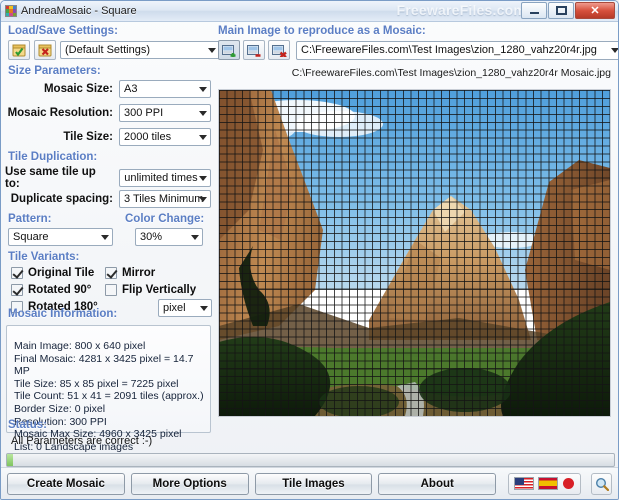  Describe the element at coordinates (159, 290) in the screenshot. I see `checkbox-label: Flip Vertically` at that location.